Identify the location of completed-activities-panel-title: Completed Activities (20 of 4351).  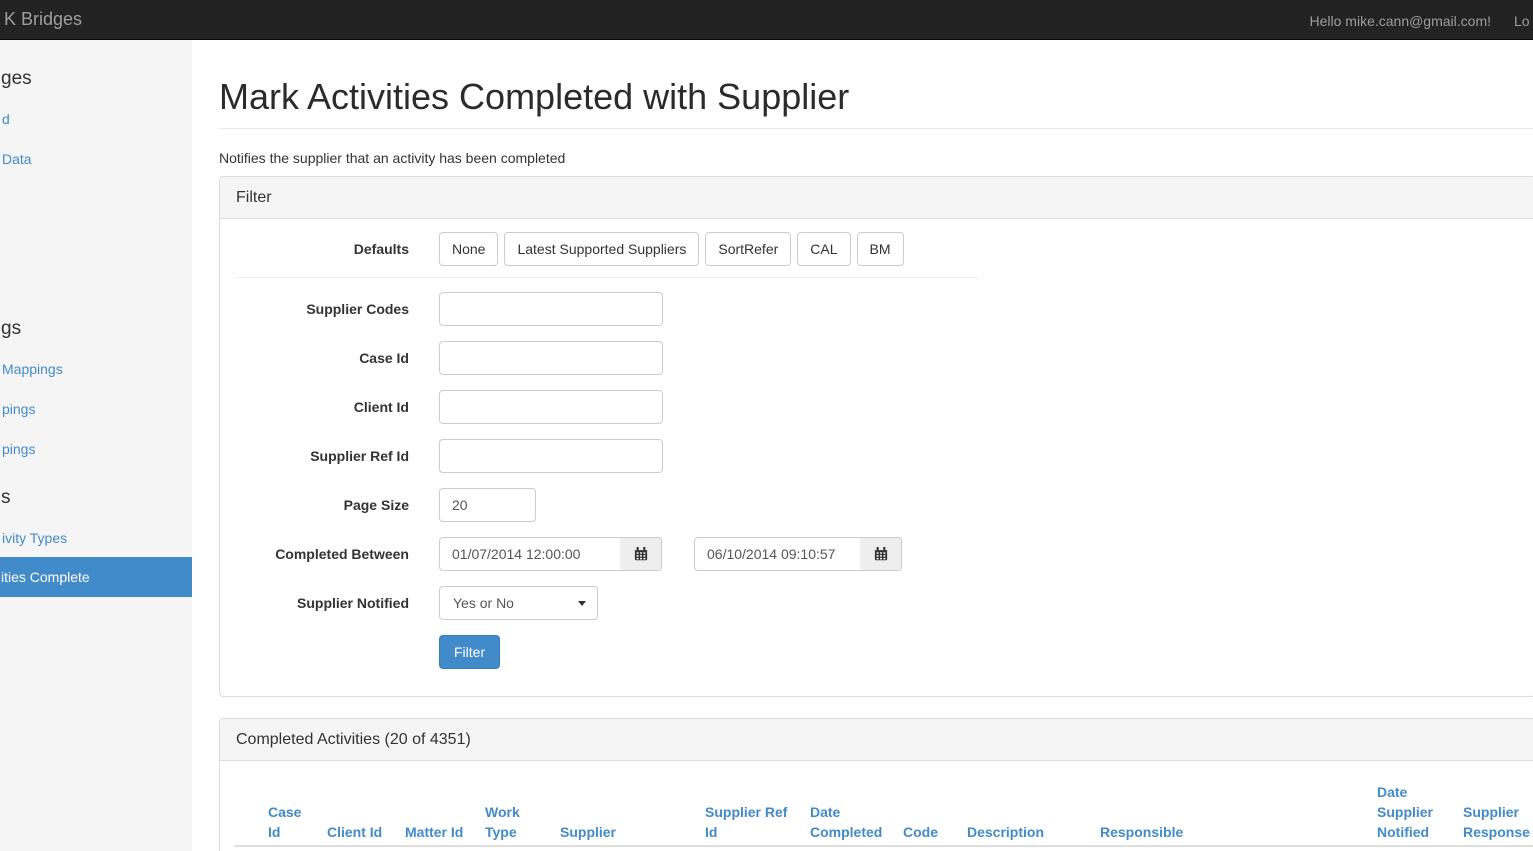
(353, 739).